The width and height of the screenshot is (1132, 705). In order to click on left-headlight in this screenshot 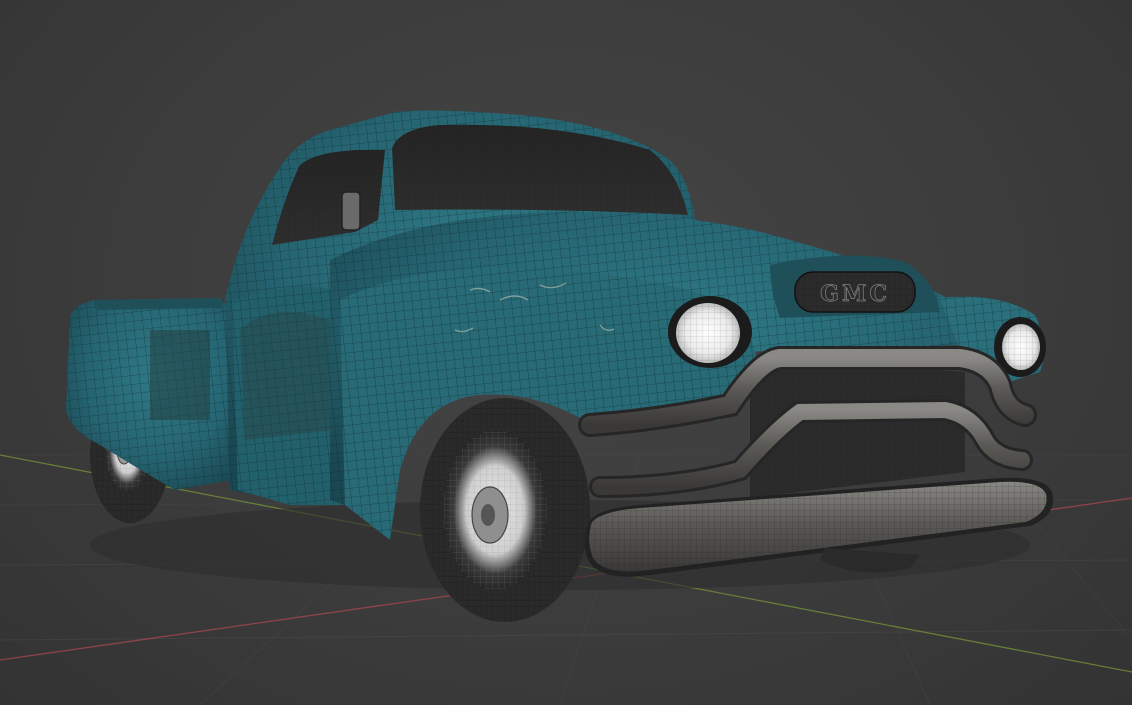, I will do `click(710, 332)`.